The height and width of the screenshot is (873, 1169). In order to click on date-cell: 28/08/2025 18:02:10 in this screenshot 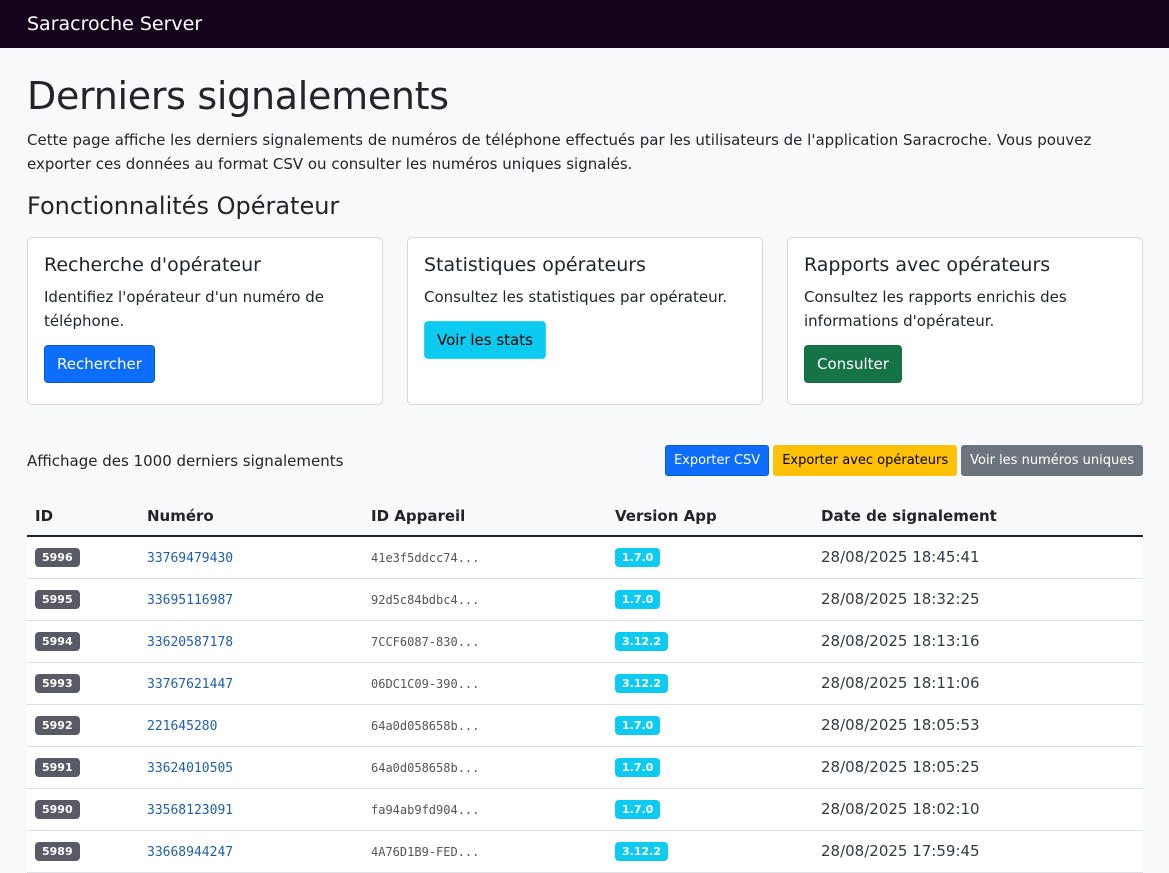, I will do `click(978, 809)`.